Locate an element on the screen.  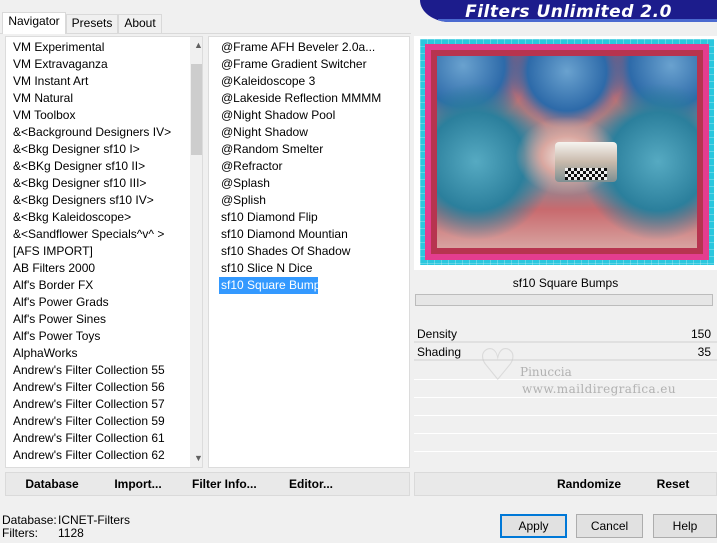
status-filters-value: 1128 is located at coordinates (71, 533).